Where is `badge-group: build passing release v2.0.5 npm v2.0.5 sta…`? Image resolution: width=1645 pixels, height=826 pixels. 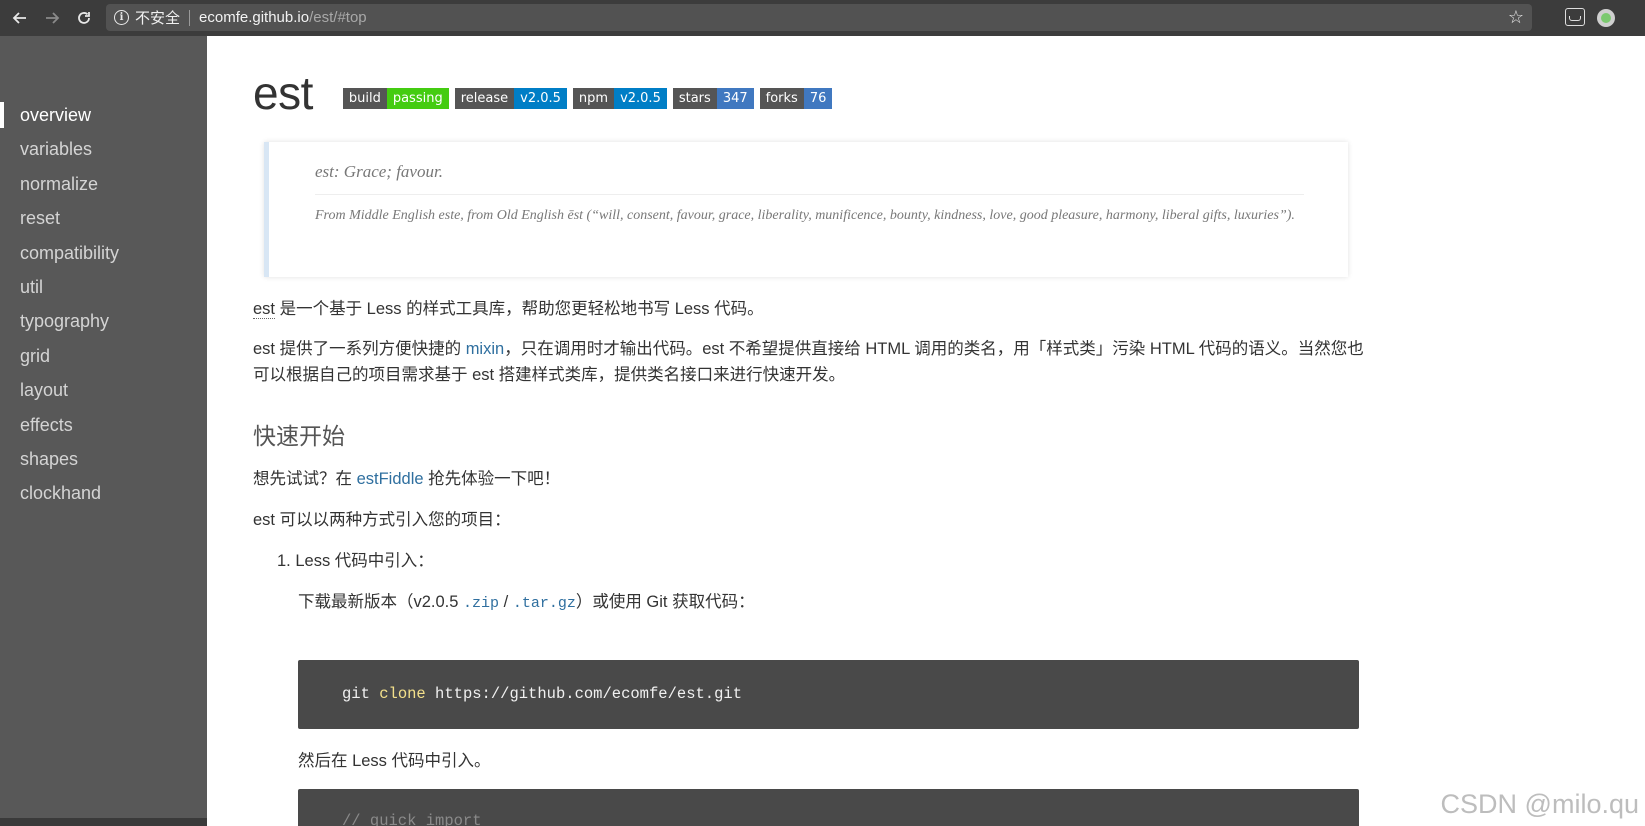 badge-group: build passing release v2.0.5 npm v2.0.5 sta… is located at coordinates (590, 98).